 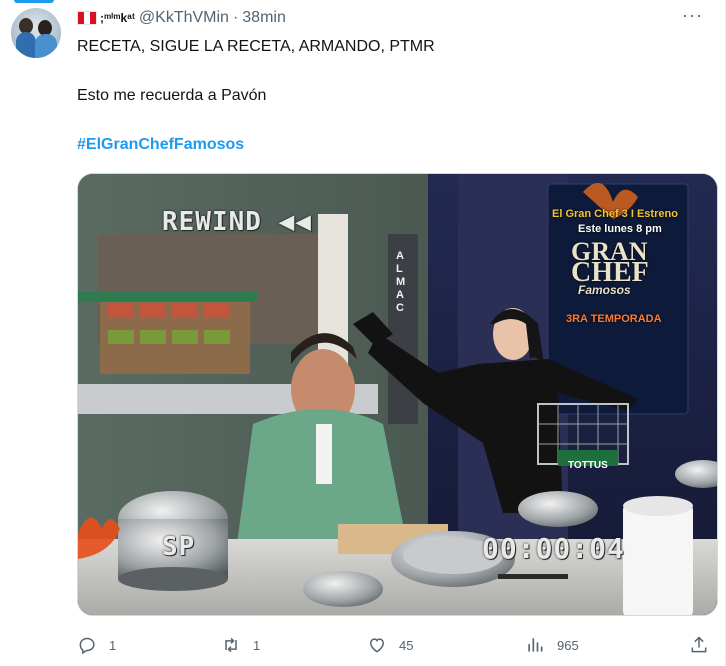 I want to click on tweet-actions: 1 1 45 965, so click(x=397, y=645).